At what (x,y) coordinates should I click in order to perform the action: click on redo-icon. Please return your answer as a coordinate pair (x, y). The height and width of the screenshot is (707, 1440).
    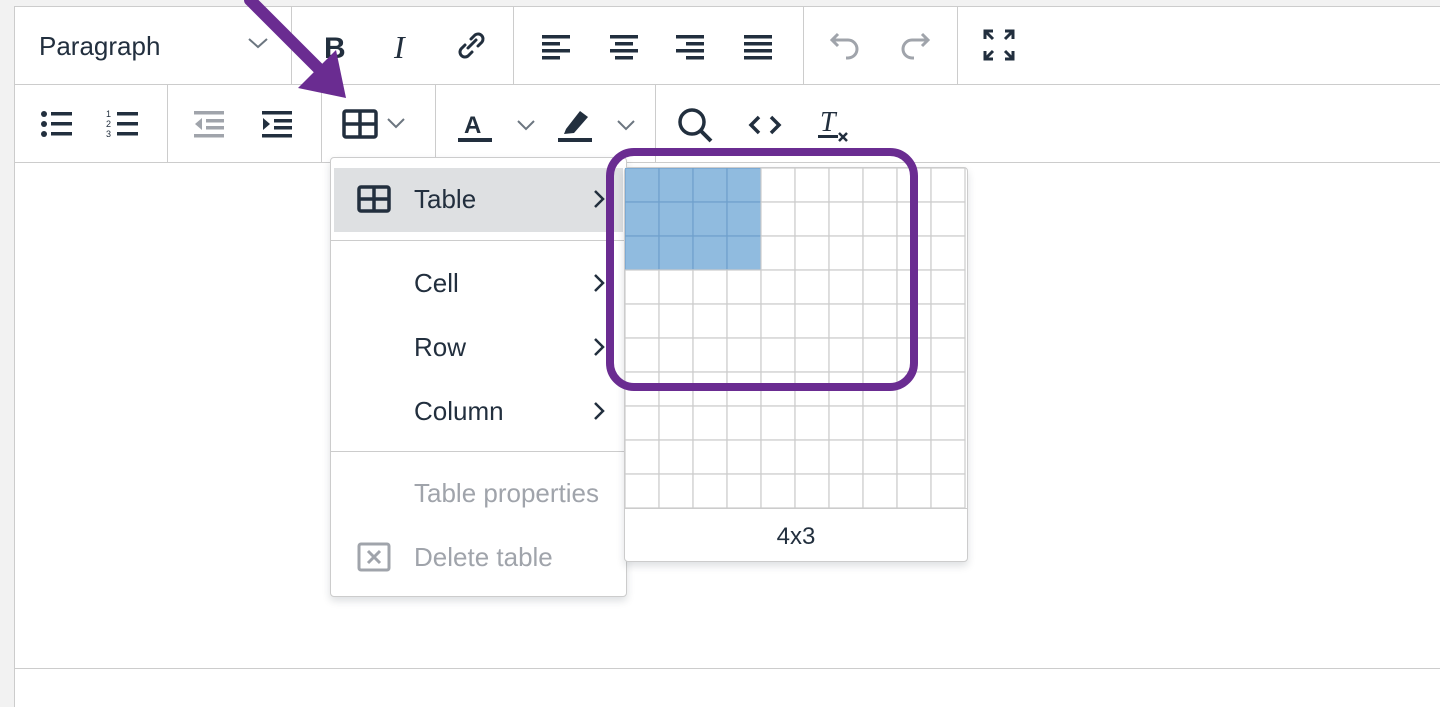
    Looking at the image, I should click on (915, 45).